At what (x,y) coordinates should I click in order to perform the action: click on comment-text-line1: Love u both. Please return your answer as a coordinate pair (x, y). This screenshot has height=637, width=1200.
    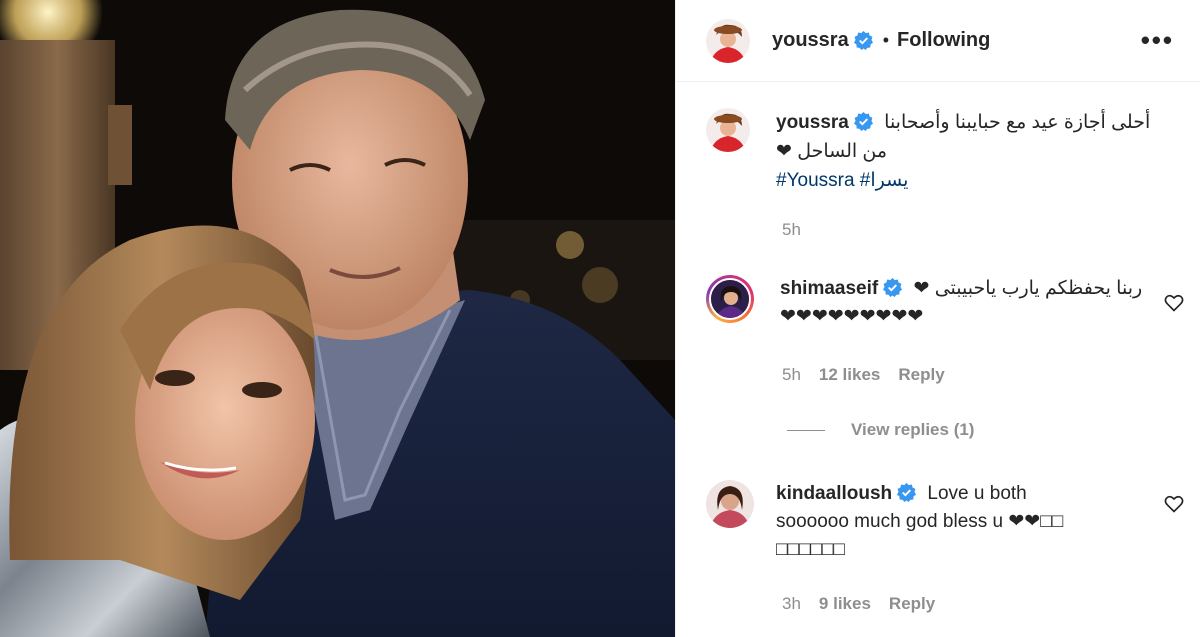
    Looking at the image, I should click on (977, 493).